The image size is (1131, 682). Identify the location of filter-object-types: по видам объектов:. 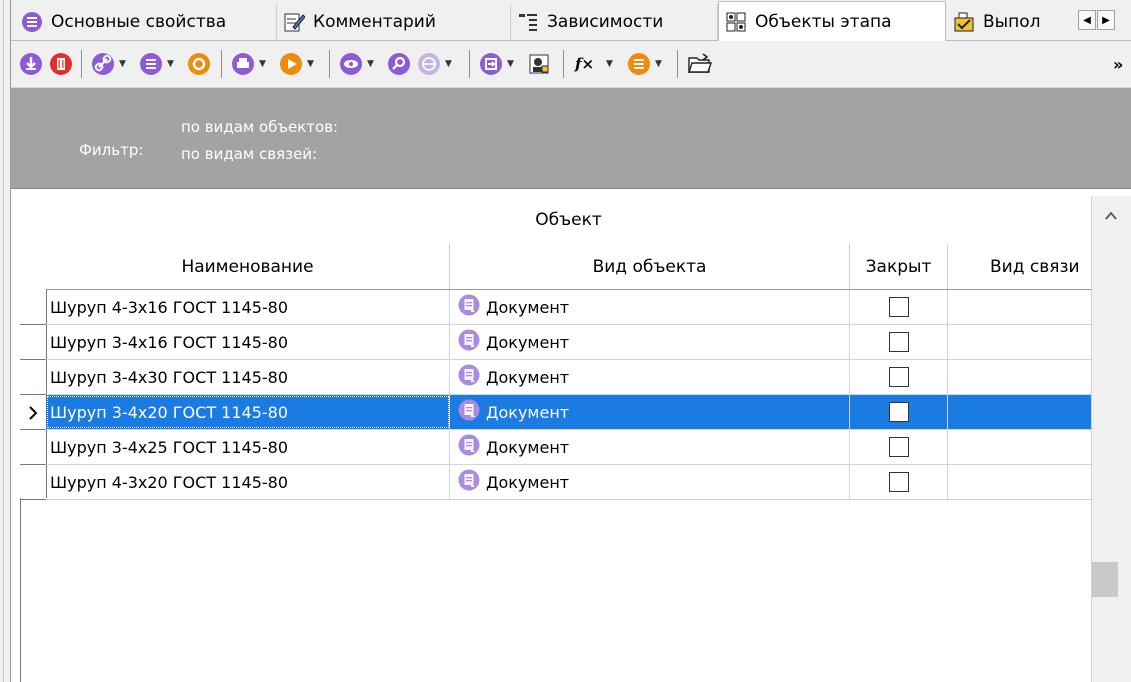
(259, 127).